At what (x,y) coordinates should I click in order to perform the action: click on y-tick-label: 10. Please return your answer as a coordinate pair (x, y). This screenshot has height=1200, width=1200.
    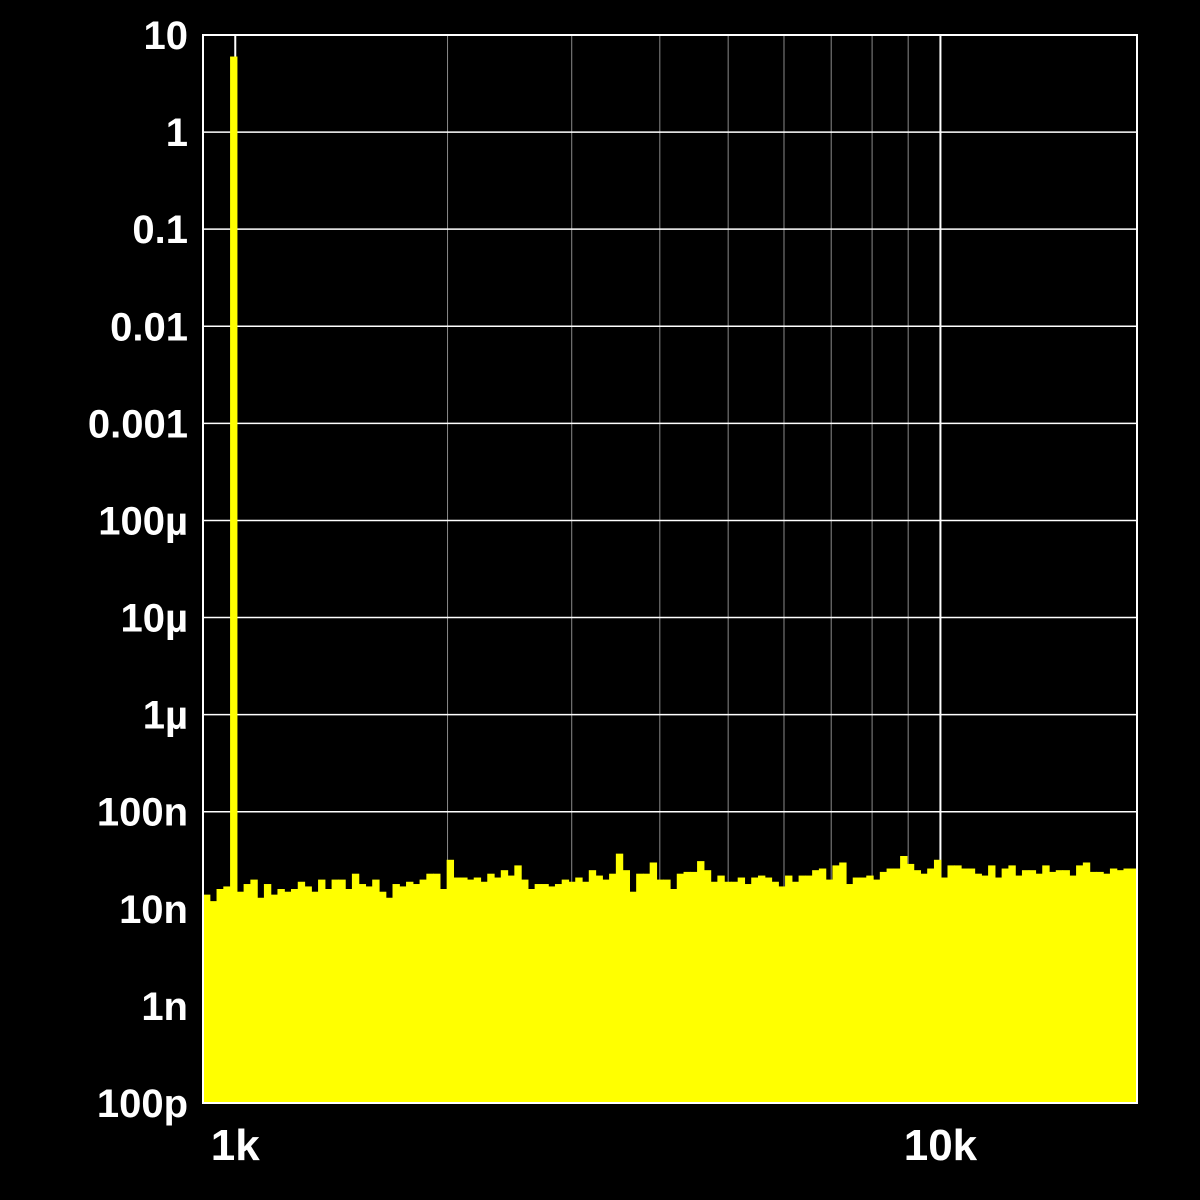
    Looking at the image, I should click on (166, 36).